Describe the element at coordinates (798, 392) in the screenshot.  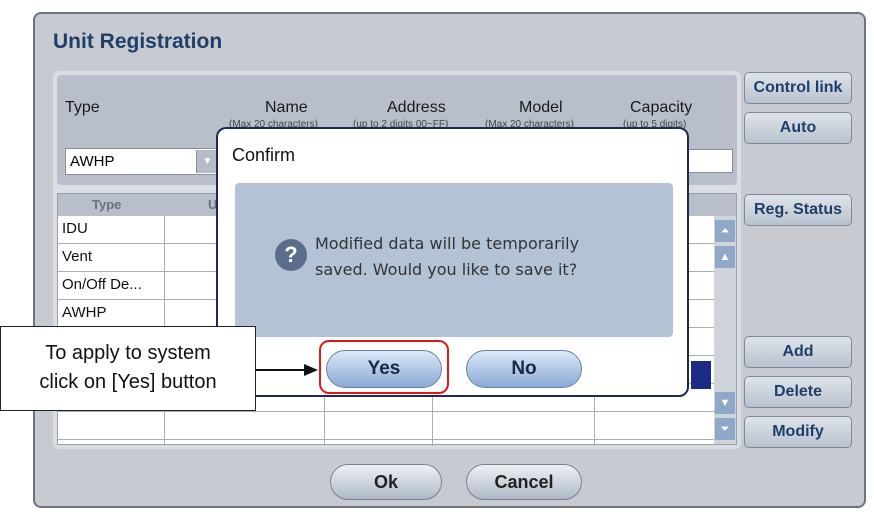
I see `delete-button: Delete` at that location.